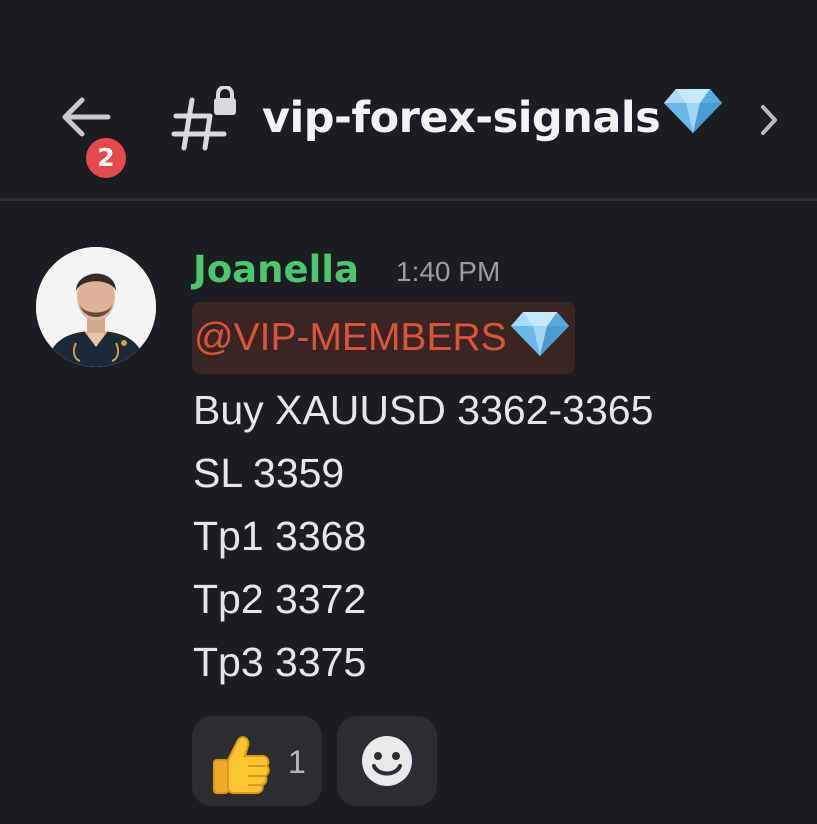 This screenshot has height=824, width=817. I want to click on back-button: 2, so click(91, 134).